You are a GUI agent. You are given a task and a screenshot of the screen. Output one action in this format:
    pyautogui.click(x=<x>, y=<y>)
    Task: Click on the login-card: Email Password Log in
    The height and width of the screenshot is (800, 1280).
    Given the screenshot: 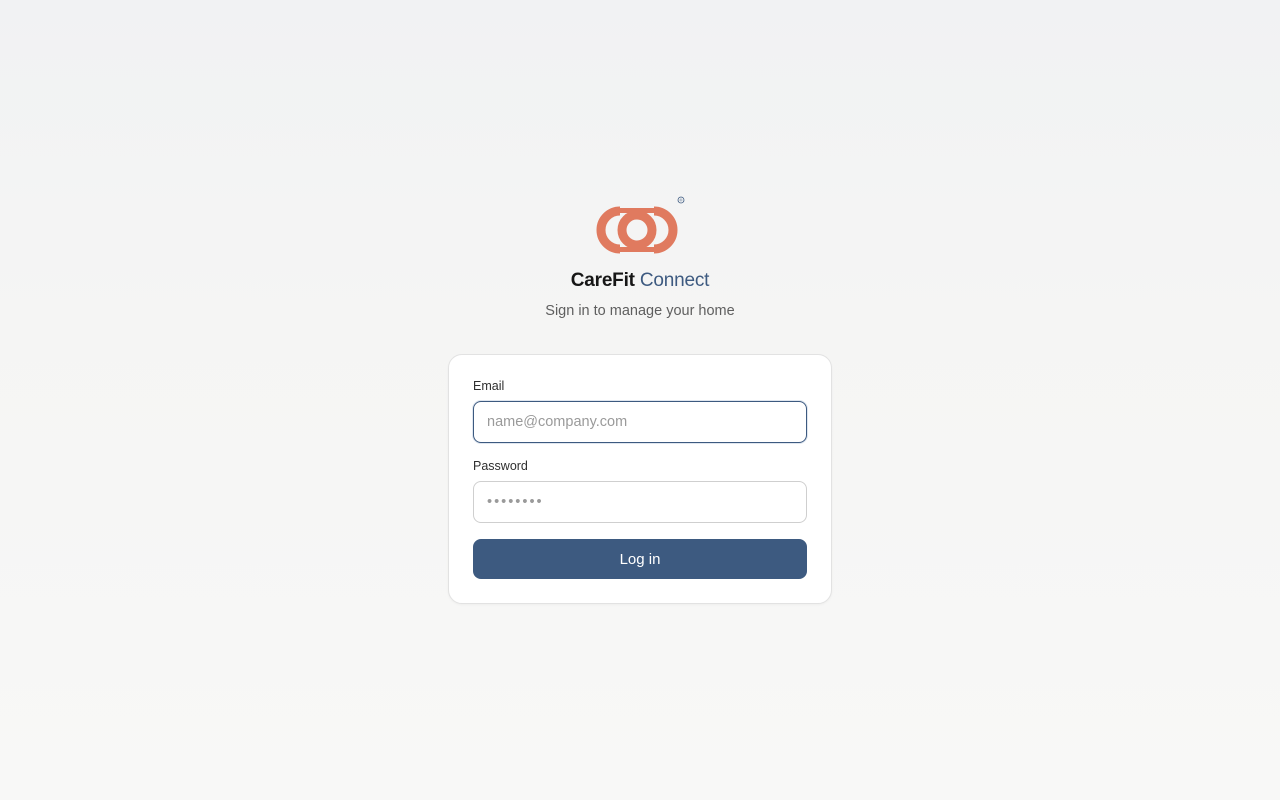 What is the action you would take?
    pyautogui.click(x=640, y=479)
    